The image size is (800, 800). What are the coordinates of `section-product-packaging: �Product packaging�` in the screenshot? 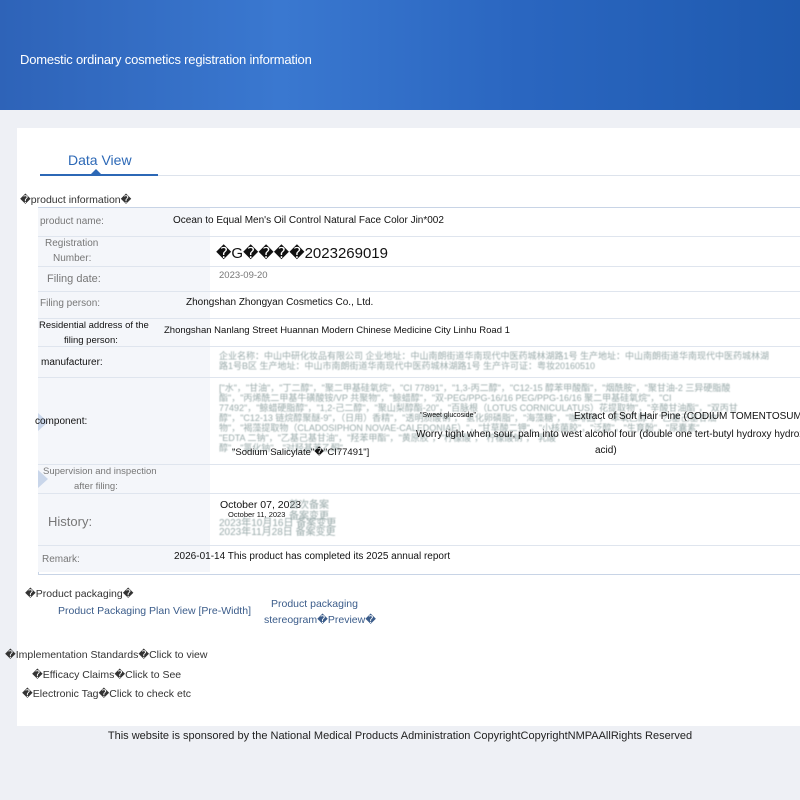 It's located at (79, 594).